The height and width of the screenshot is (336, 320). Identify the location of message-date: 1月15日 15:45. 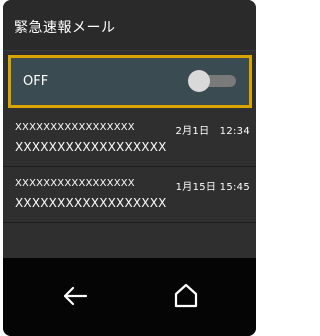
(212, 187).